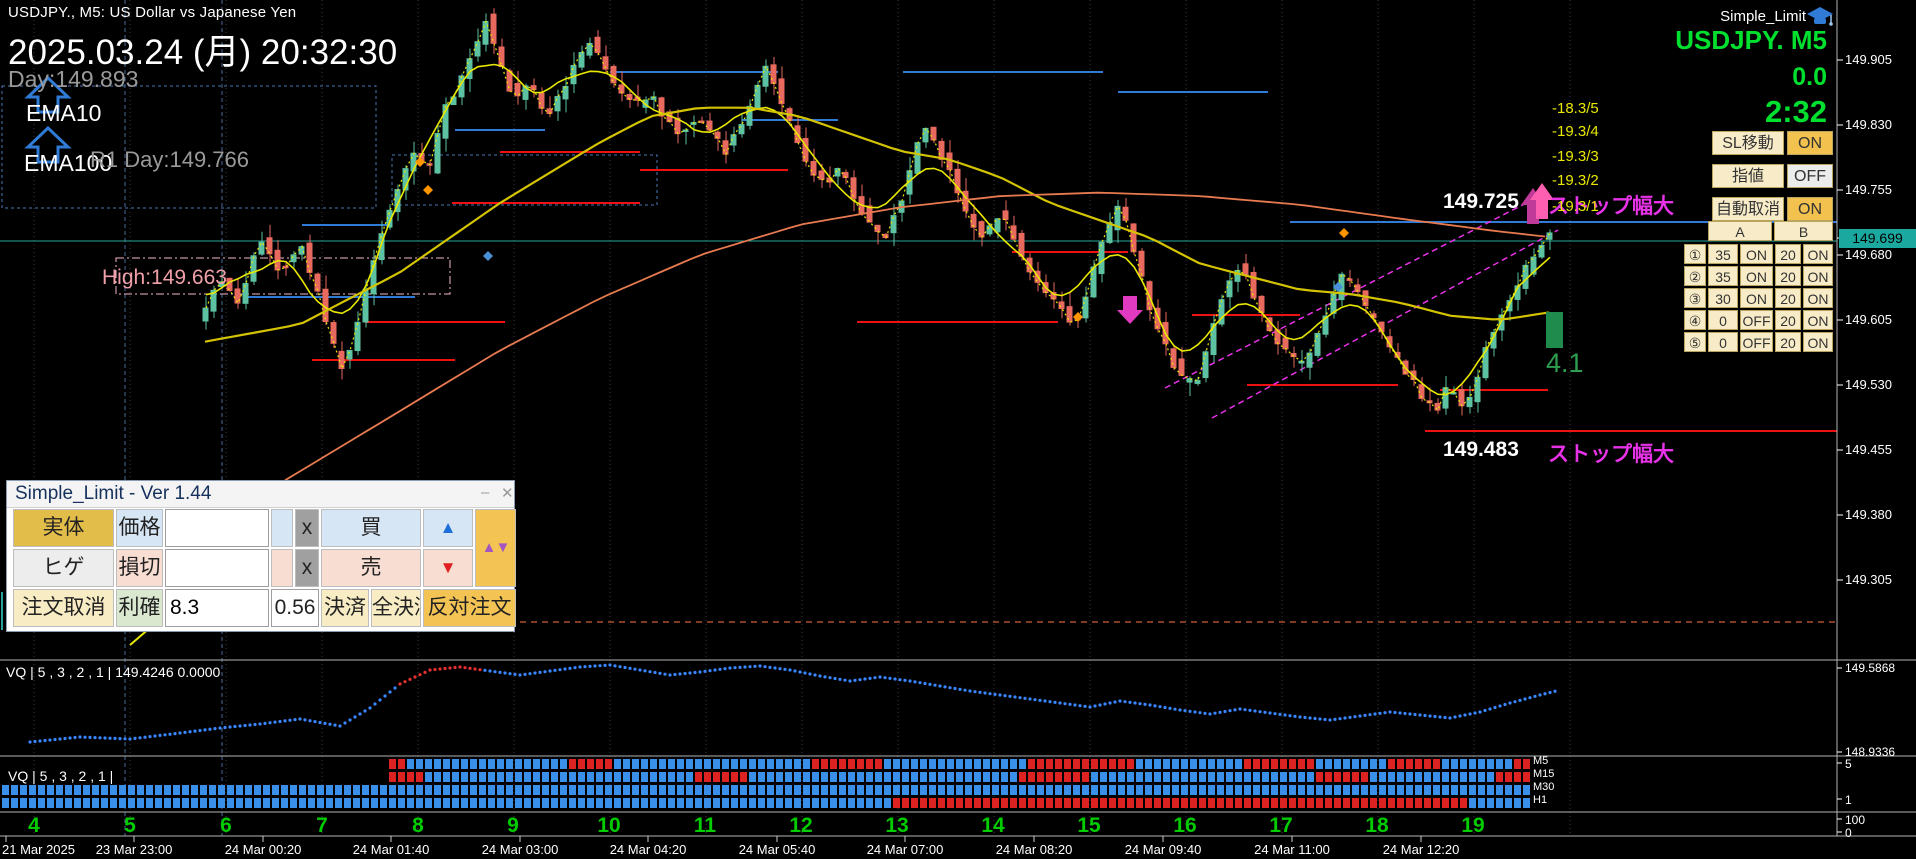  I want to click on price-spin-cell, so click(282, 528).